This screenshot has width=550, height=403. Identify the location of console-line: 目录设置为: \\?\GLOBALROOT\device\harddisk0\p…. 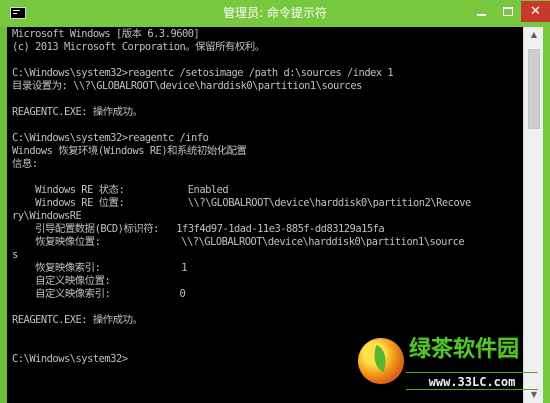
(187, 86).